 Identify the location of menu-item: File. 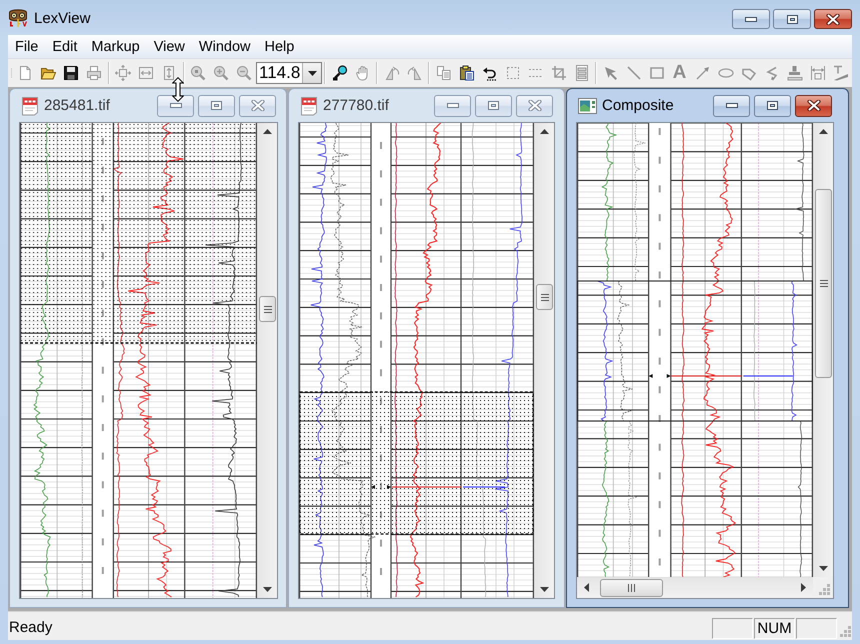
(27, 46).